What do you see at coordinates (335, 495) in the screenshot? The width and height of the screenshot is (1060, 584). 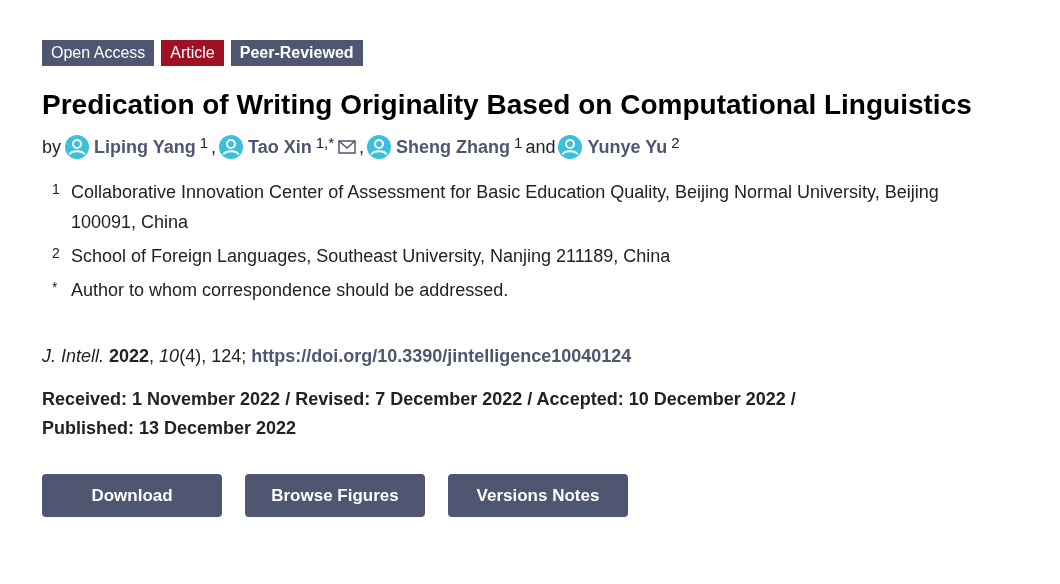 I see `action-button: Browse Figures` at bounding box center [335, 495].